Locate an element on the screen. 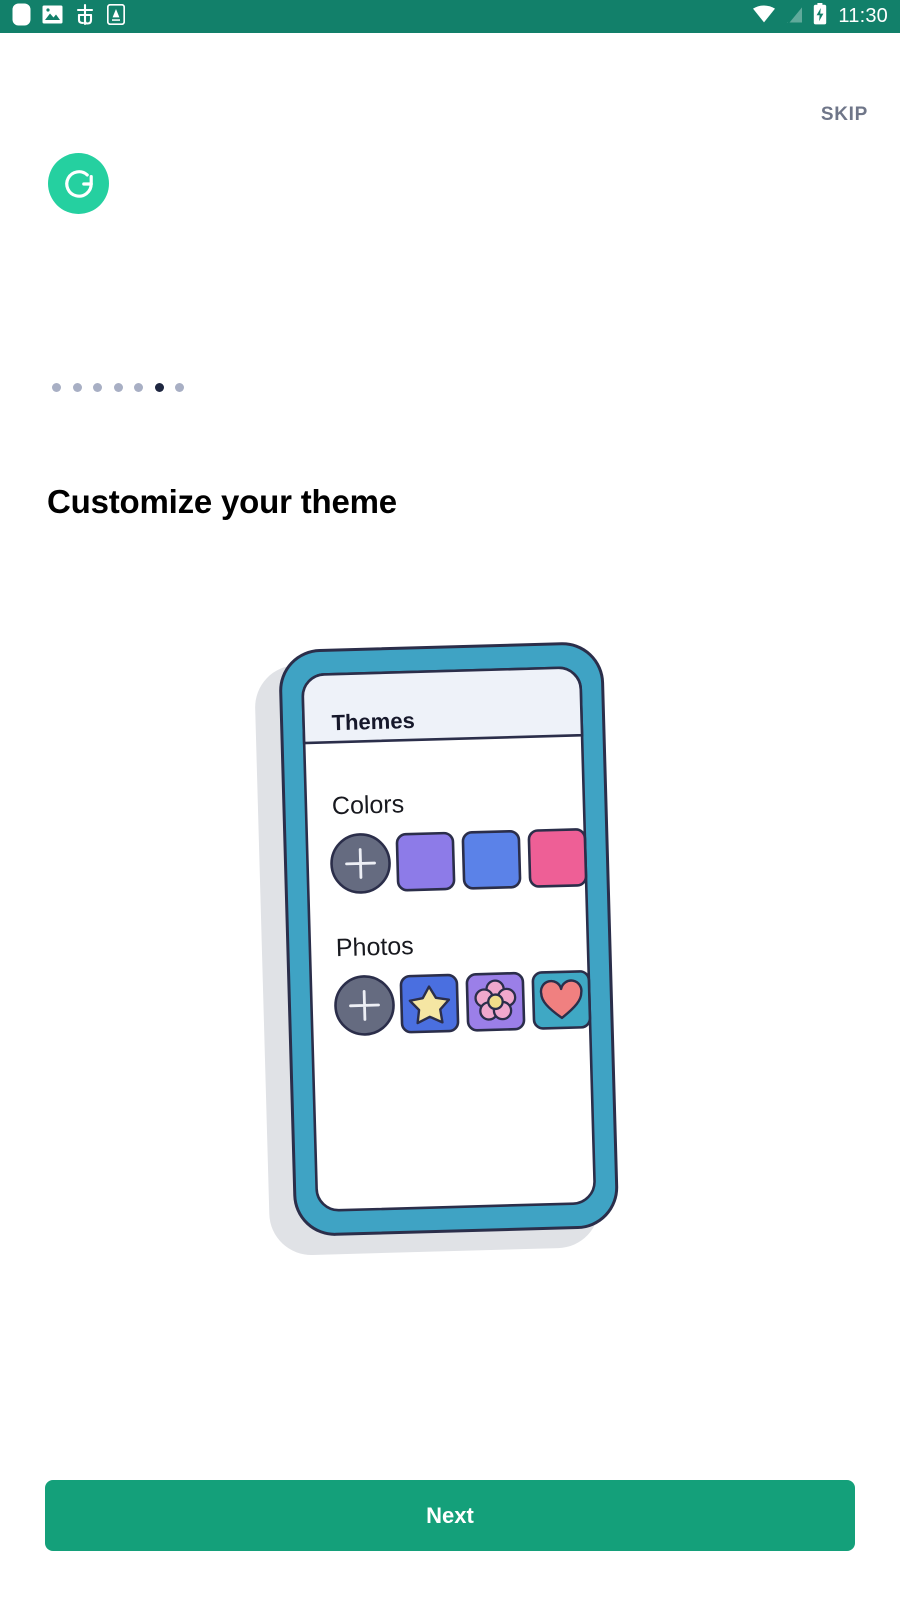 Image resolution: width=900 pixels, height=1600 pixels. photo-tile-star is located at coordinates (429, 1003).